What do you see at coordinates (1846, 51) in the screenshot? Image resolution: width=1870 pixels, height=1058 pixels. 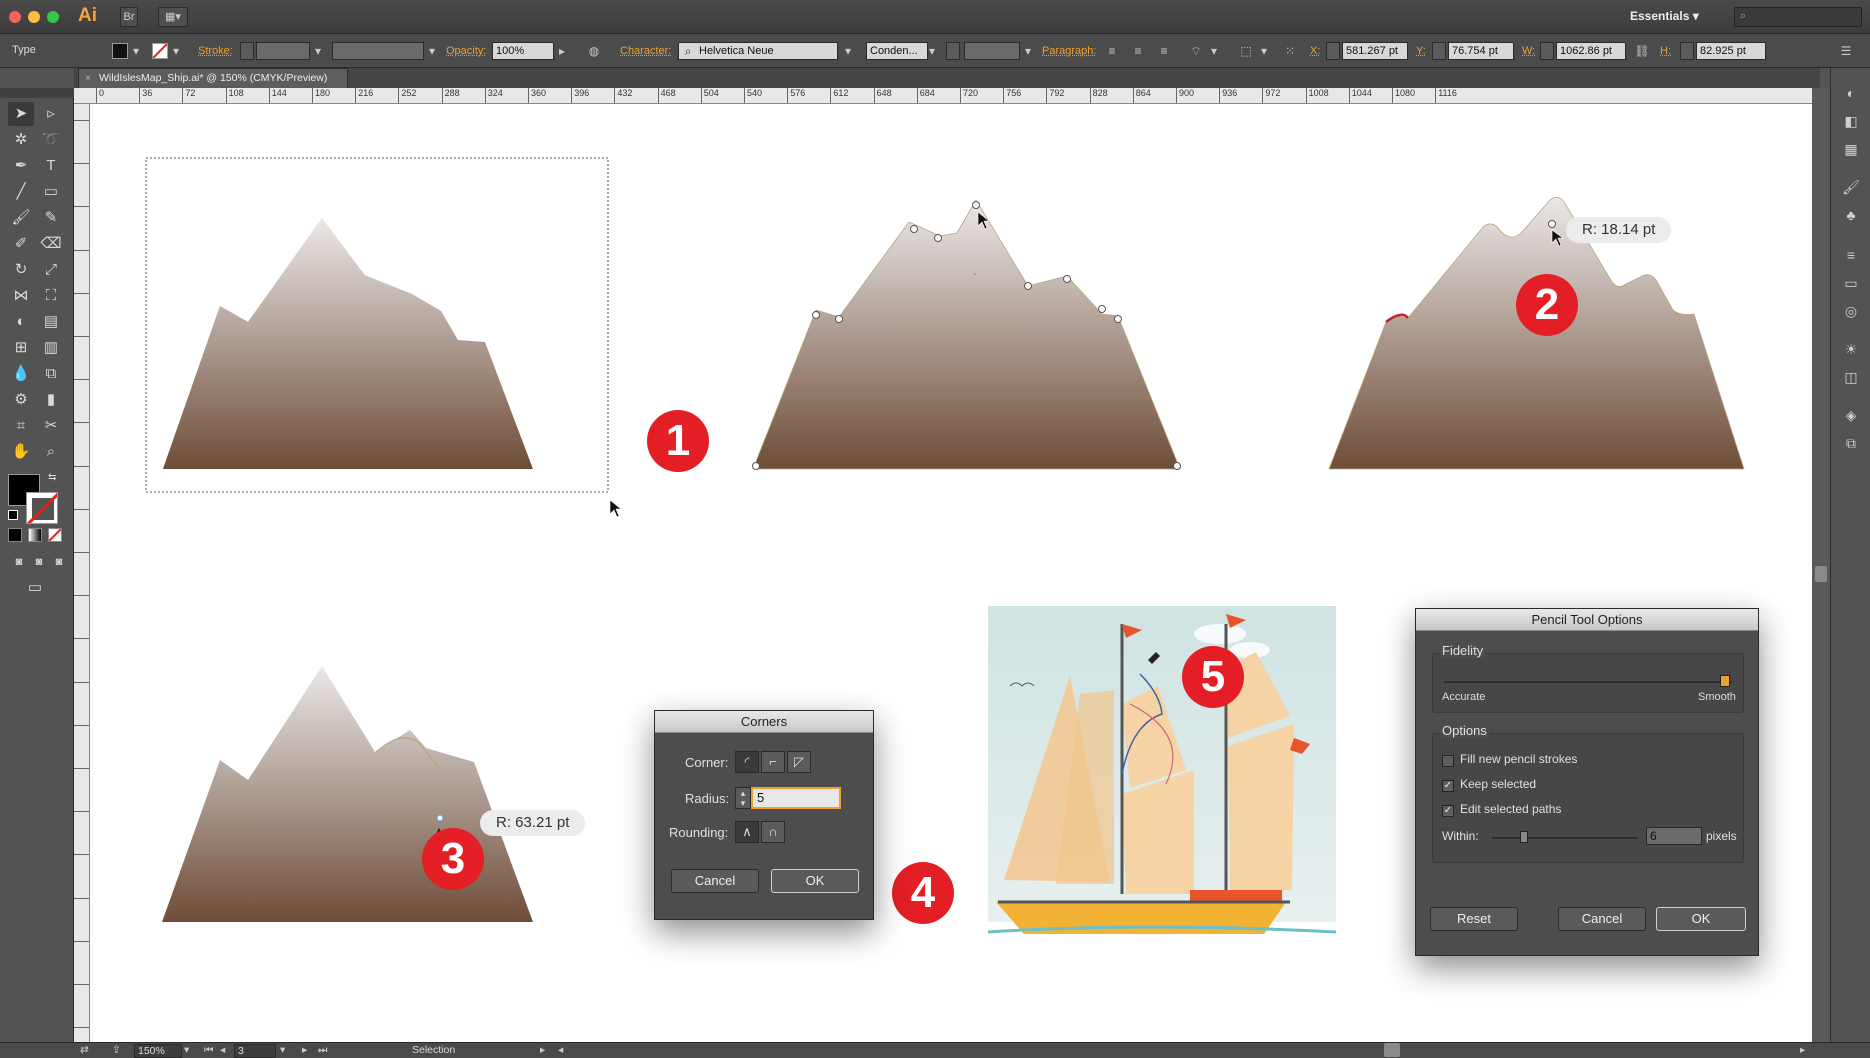 I see `control-panel-menu-icon: ☰` at bounding box center [1846, 51].